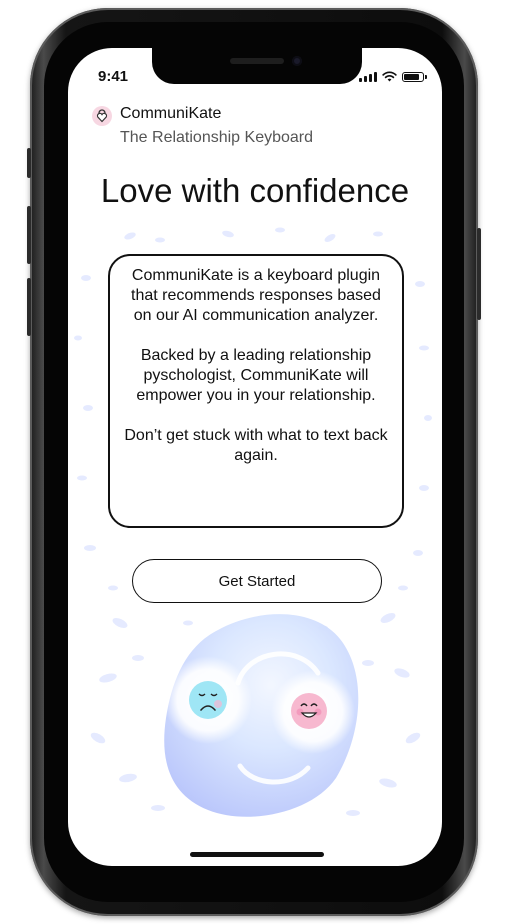 The height and width of the screenshot is (924, 508). What do you see at coordinates (217, 137) in the screenshot?
I see `app-tagline: The Relationship Keyboard` at bounding box center [217, 137].